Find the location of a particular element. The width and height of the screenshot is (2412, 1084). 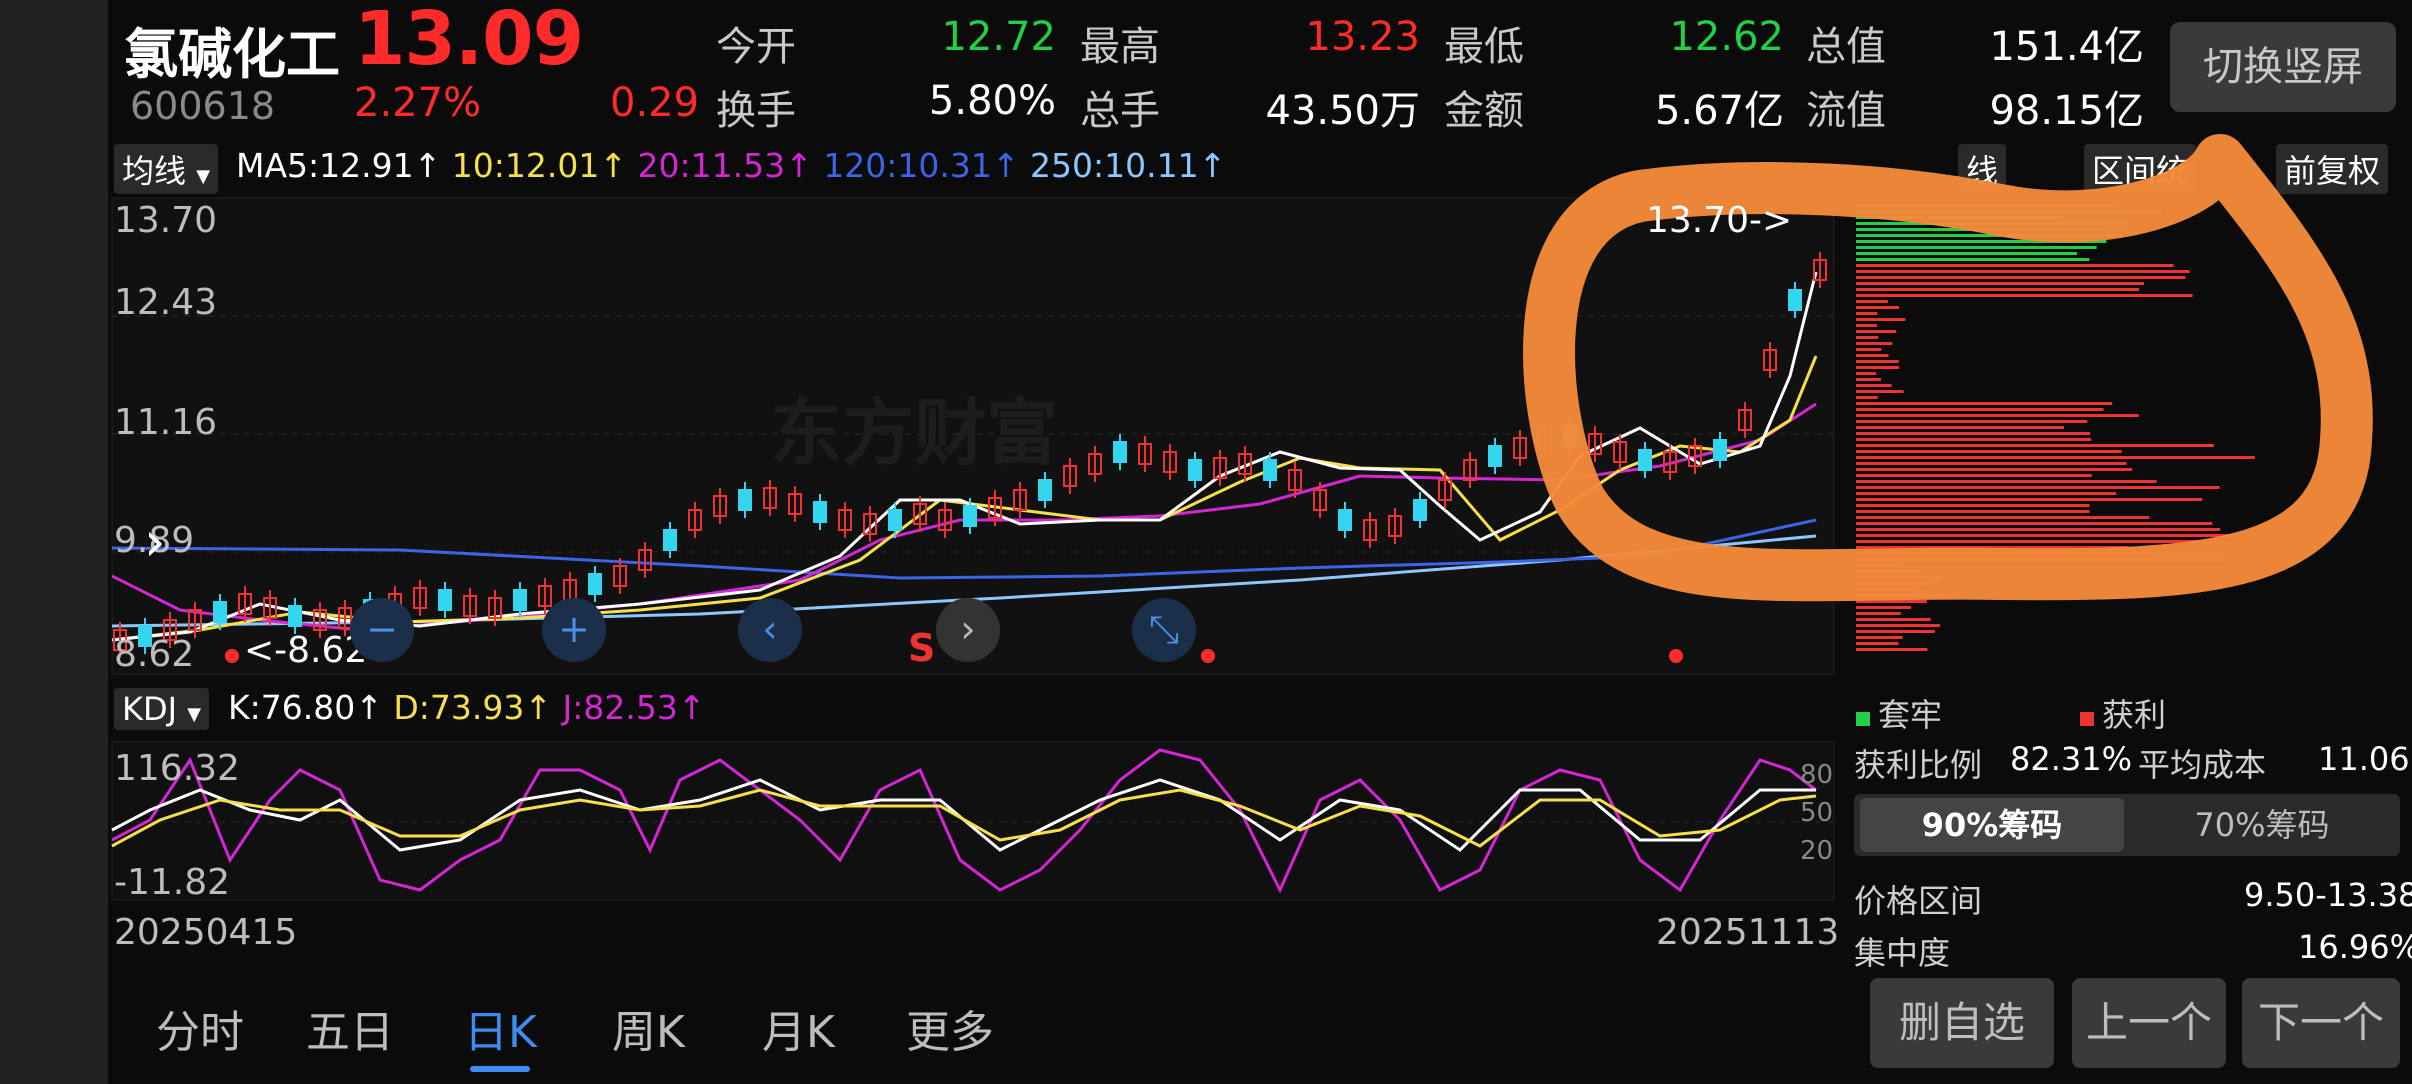

zoom-out-icon: − is located at coordinates (382, 630).